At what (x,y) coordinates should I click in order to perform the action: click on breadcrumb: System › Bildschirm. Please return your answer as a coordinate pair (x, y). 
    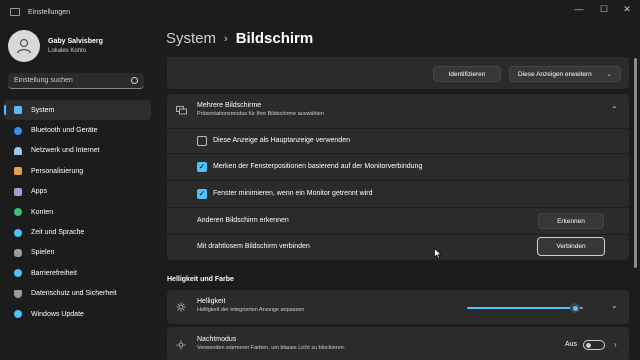
    Looking at the image, I should click on (239, 38).